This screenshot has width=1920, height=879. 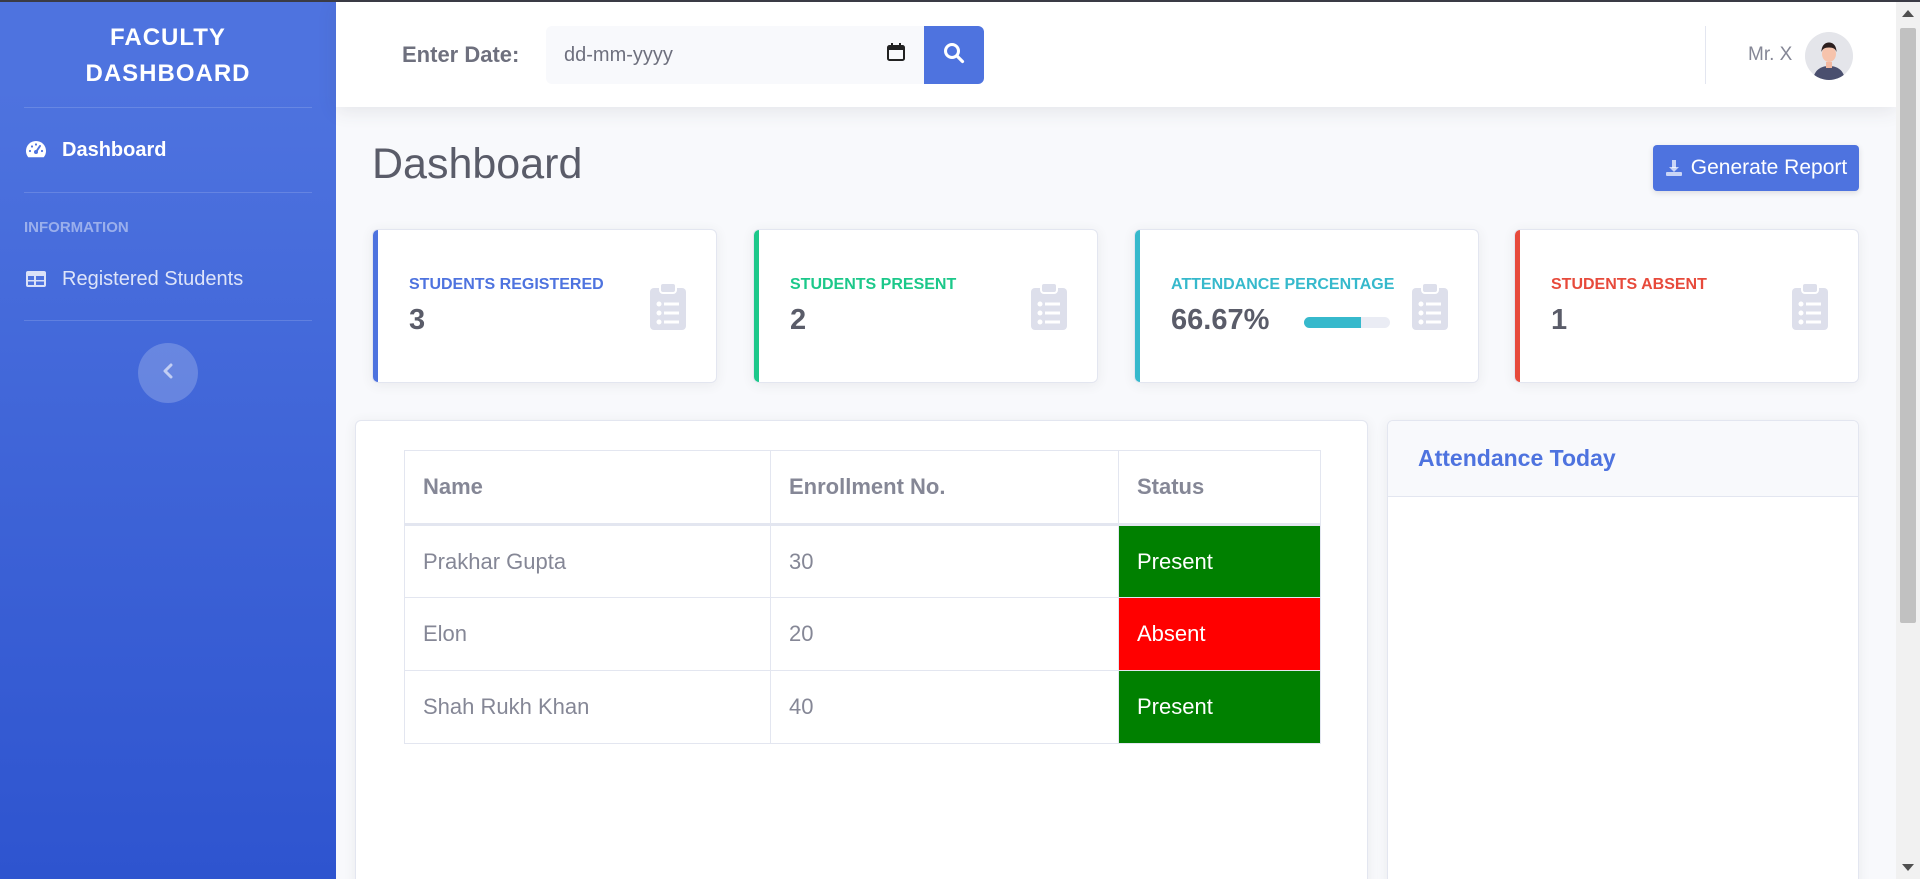 What do you see at coordinates (1908, 867) in the screenshot?
I see `scroll-down-arrow` at bounding box center [1908, 867].